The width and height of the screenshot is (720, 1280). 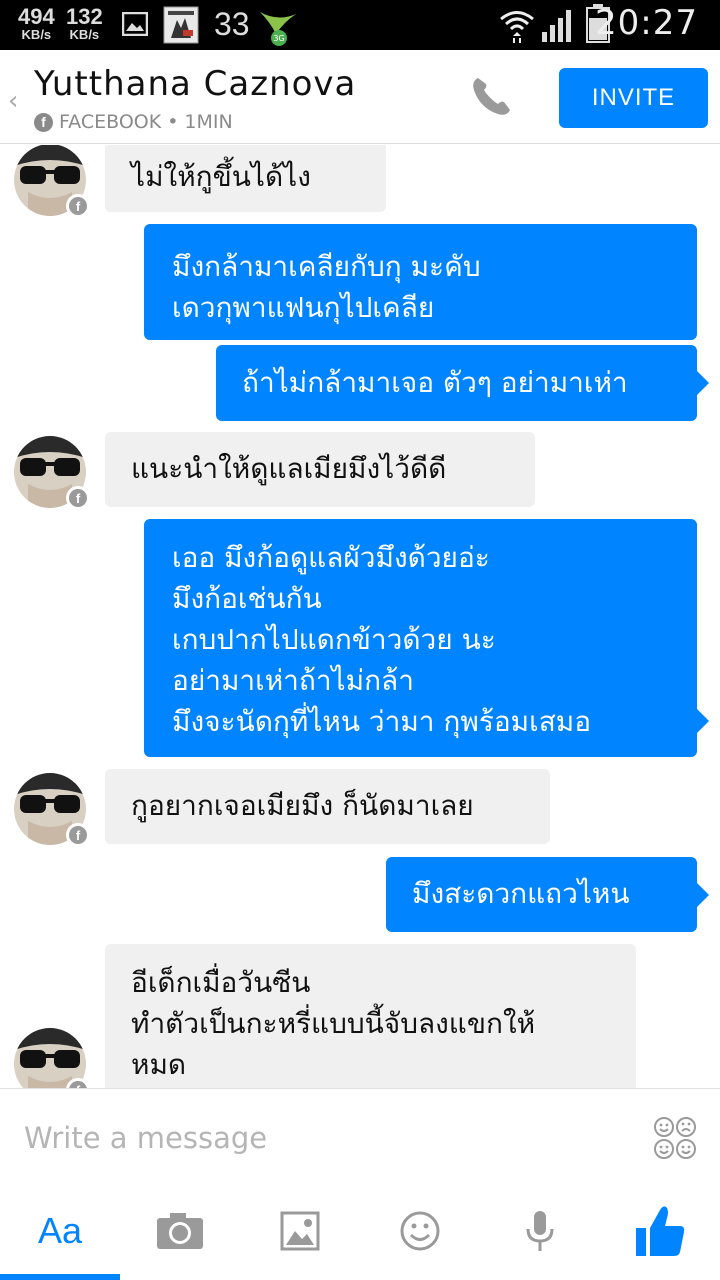 I want to click on message-text: หมด, so click(x=159, y=1064).